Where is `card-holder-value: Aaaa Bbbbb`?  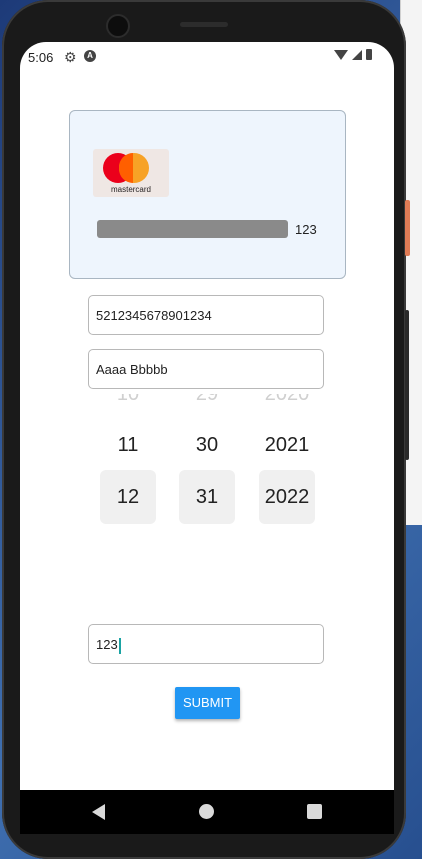 card-holder-value: Aaaa Bbbbb is located at coordinates (132, 369).